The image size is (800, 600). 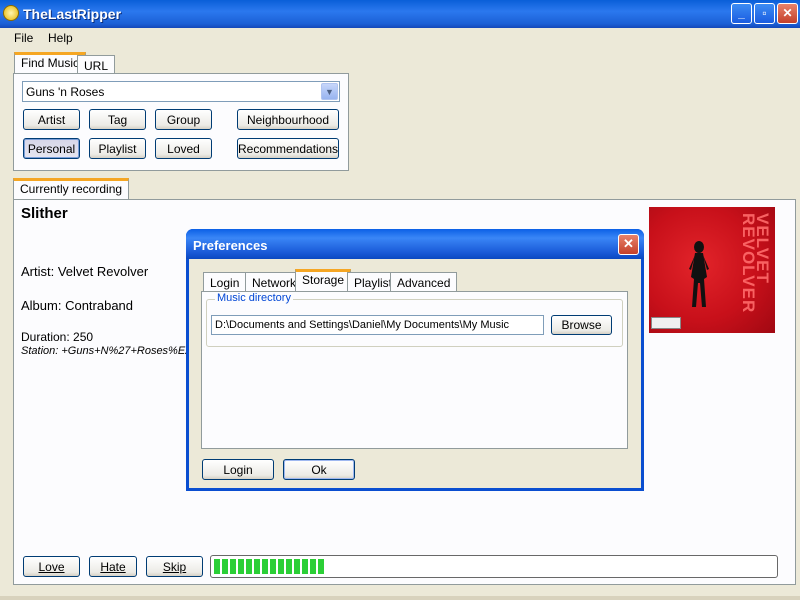 I want to click on tag-button: Tag, so click(x=117, y=119).